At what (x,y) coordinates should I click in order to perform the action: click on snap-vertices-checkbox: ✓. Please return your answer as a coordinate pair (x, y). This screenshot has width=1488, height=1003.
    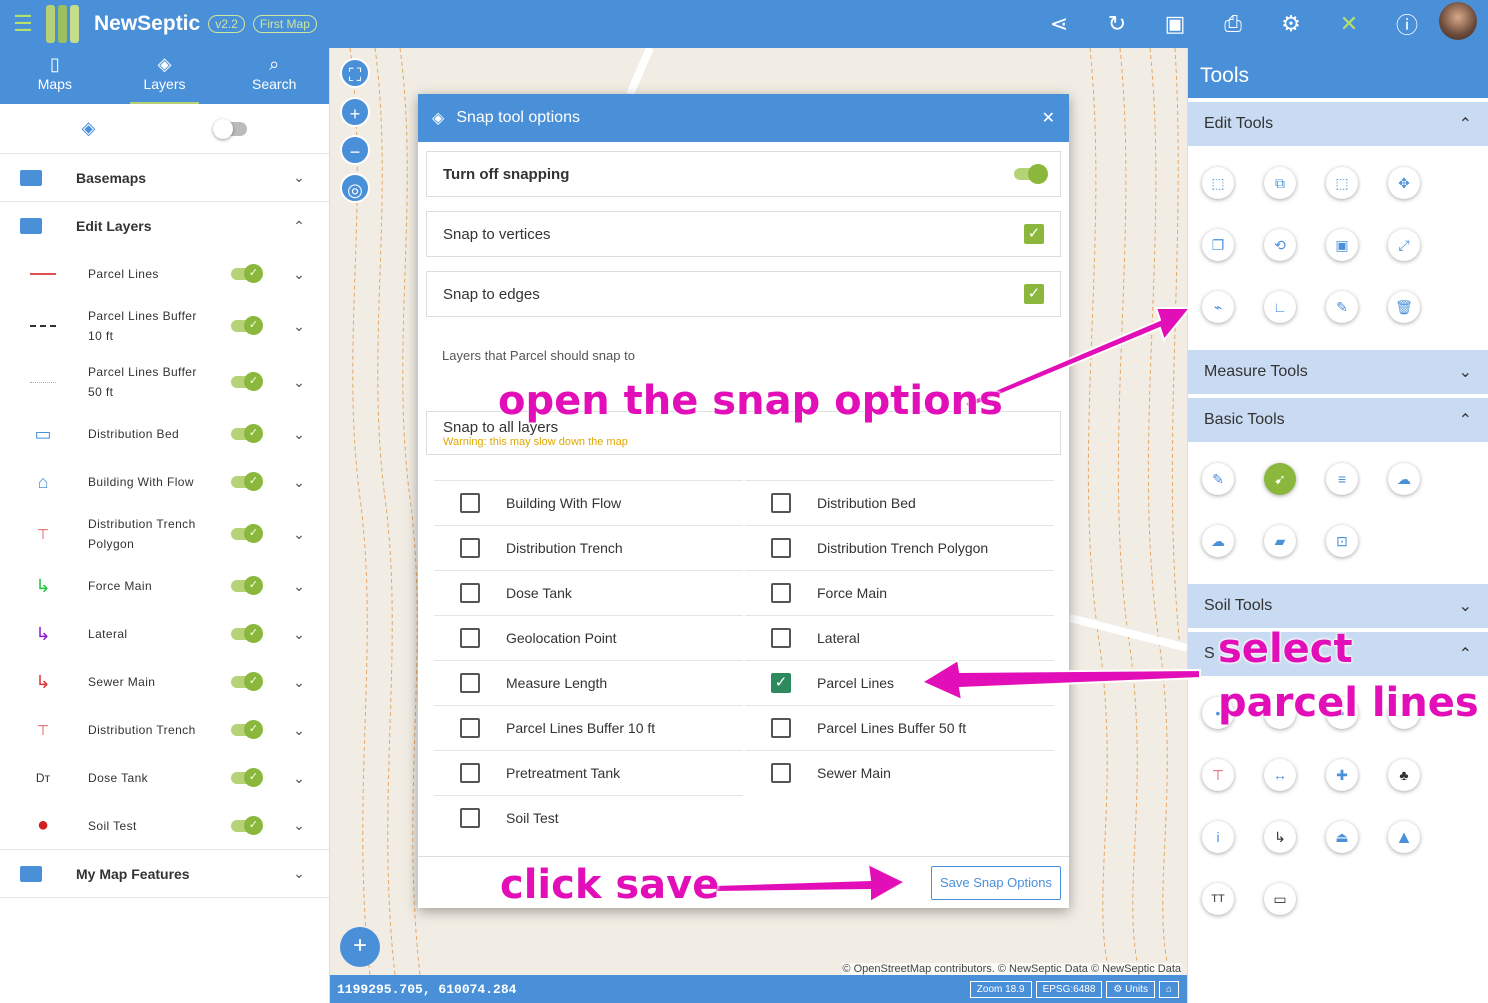
    Looking at the image, I should click on (1034, 234).